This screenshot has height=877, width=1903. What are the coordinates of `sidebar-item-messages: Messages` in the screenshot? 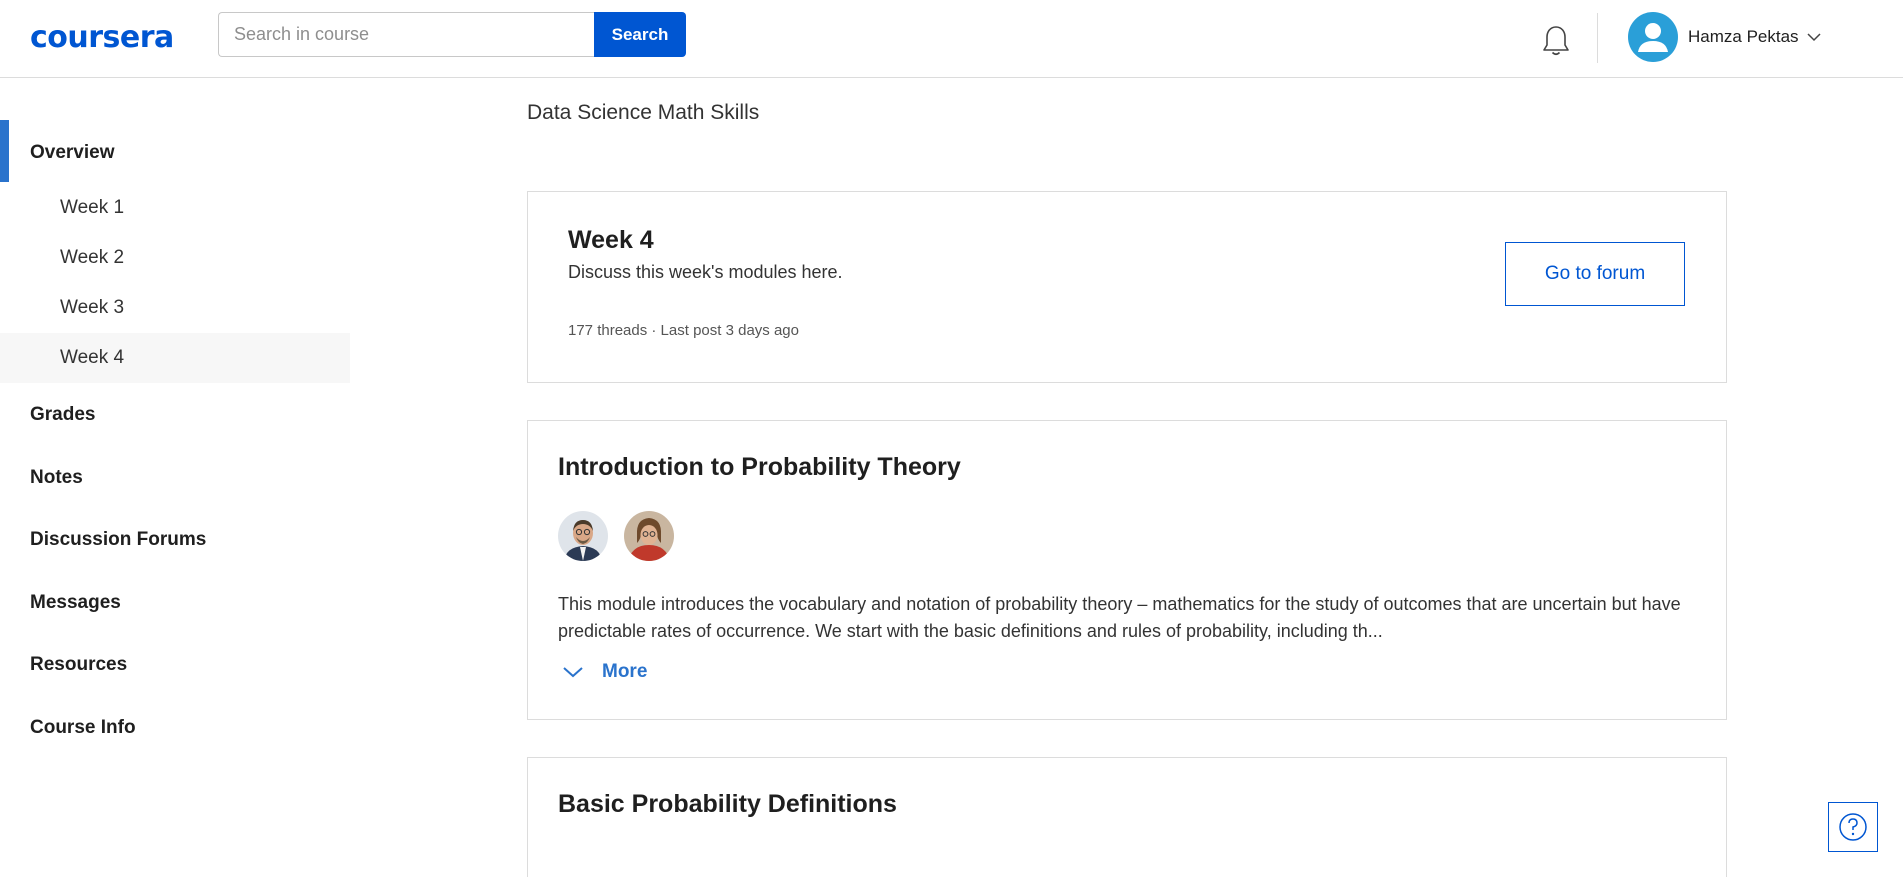 It's located at (175, 607).